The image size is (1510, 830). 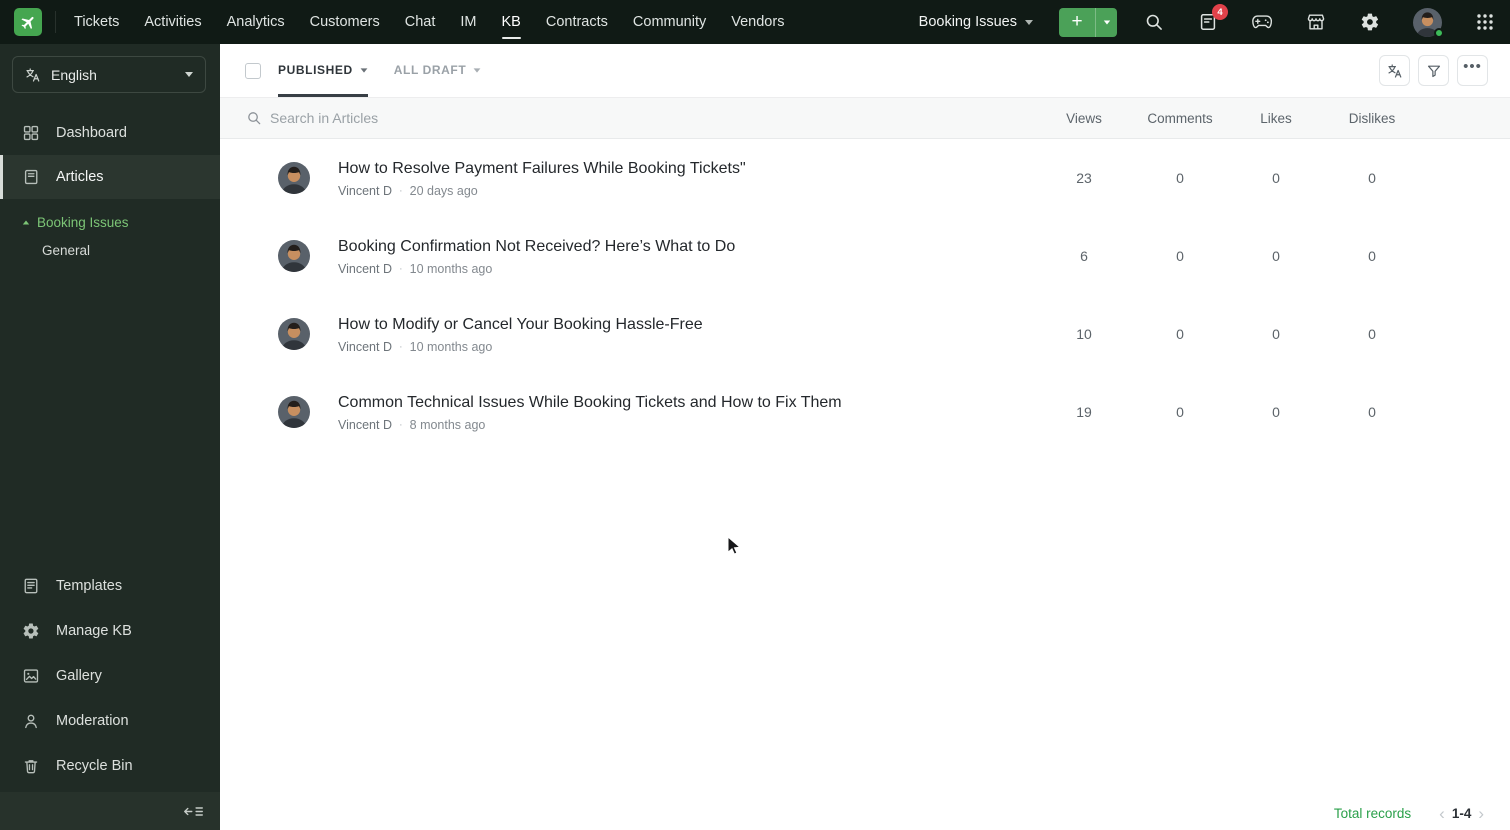 What do you see at coordinates (91, 133) in the screenshot?
I see `sidebar-item-label: Dashboard` at bounding box center [91, 133].